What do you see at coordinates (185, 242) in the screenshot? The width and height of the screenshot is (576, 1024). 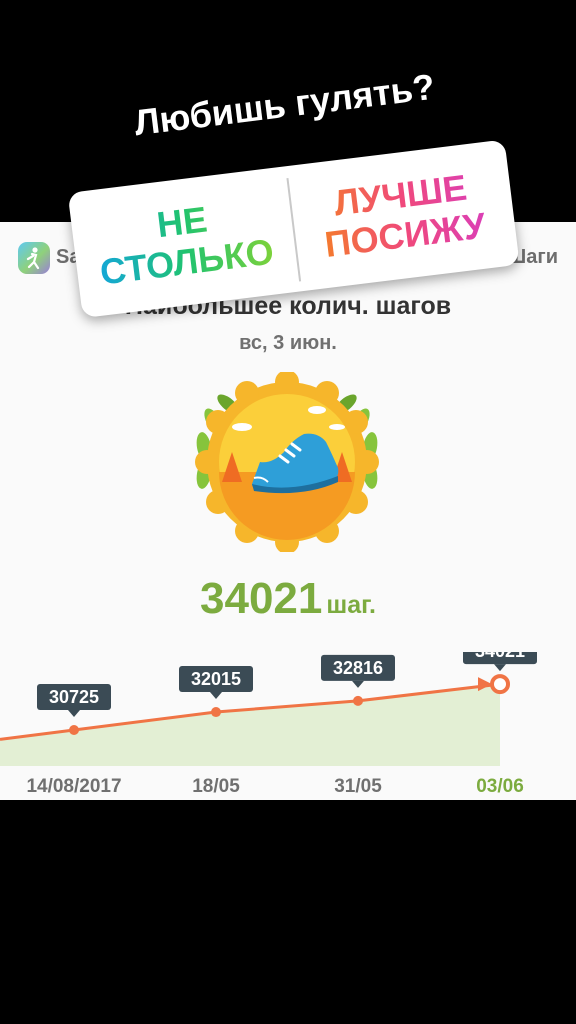 I see `poll-option-left: НЕ СТОЛЬКО` at bounding box center [185, 242].